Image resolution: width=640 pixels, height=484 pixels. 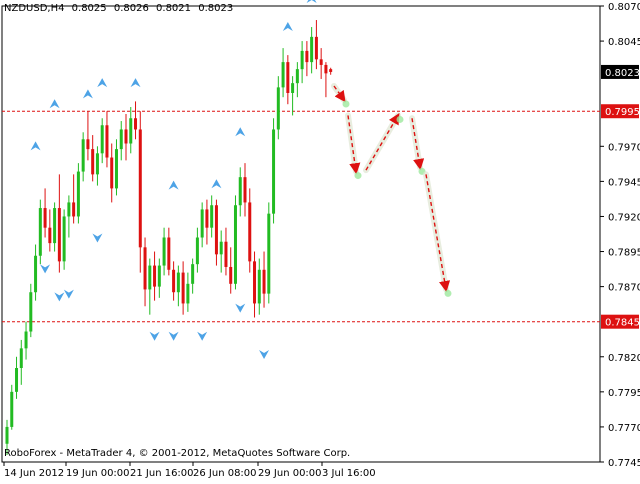 I want to click on y-tick-label: 0.7820, so click(x=624, y=358).